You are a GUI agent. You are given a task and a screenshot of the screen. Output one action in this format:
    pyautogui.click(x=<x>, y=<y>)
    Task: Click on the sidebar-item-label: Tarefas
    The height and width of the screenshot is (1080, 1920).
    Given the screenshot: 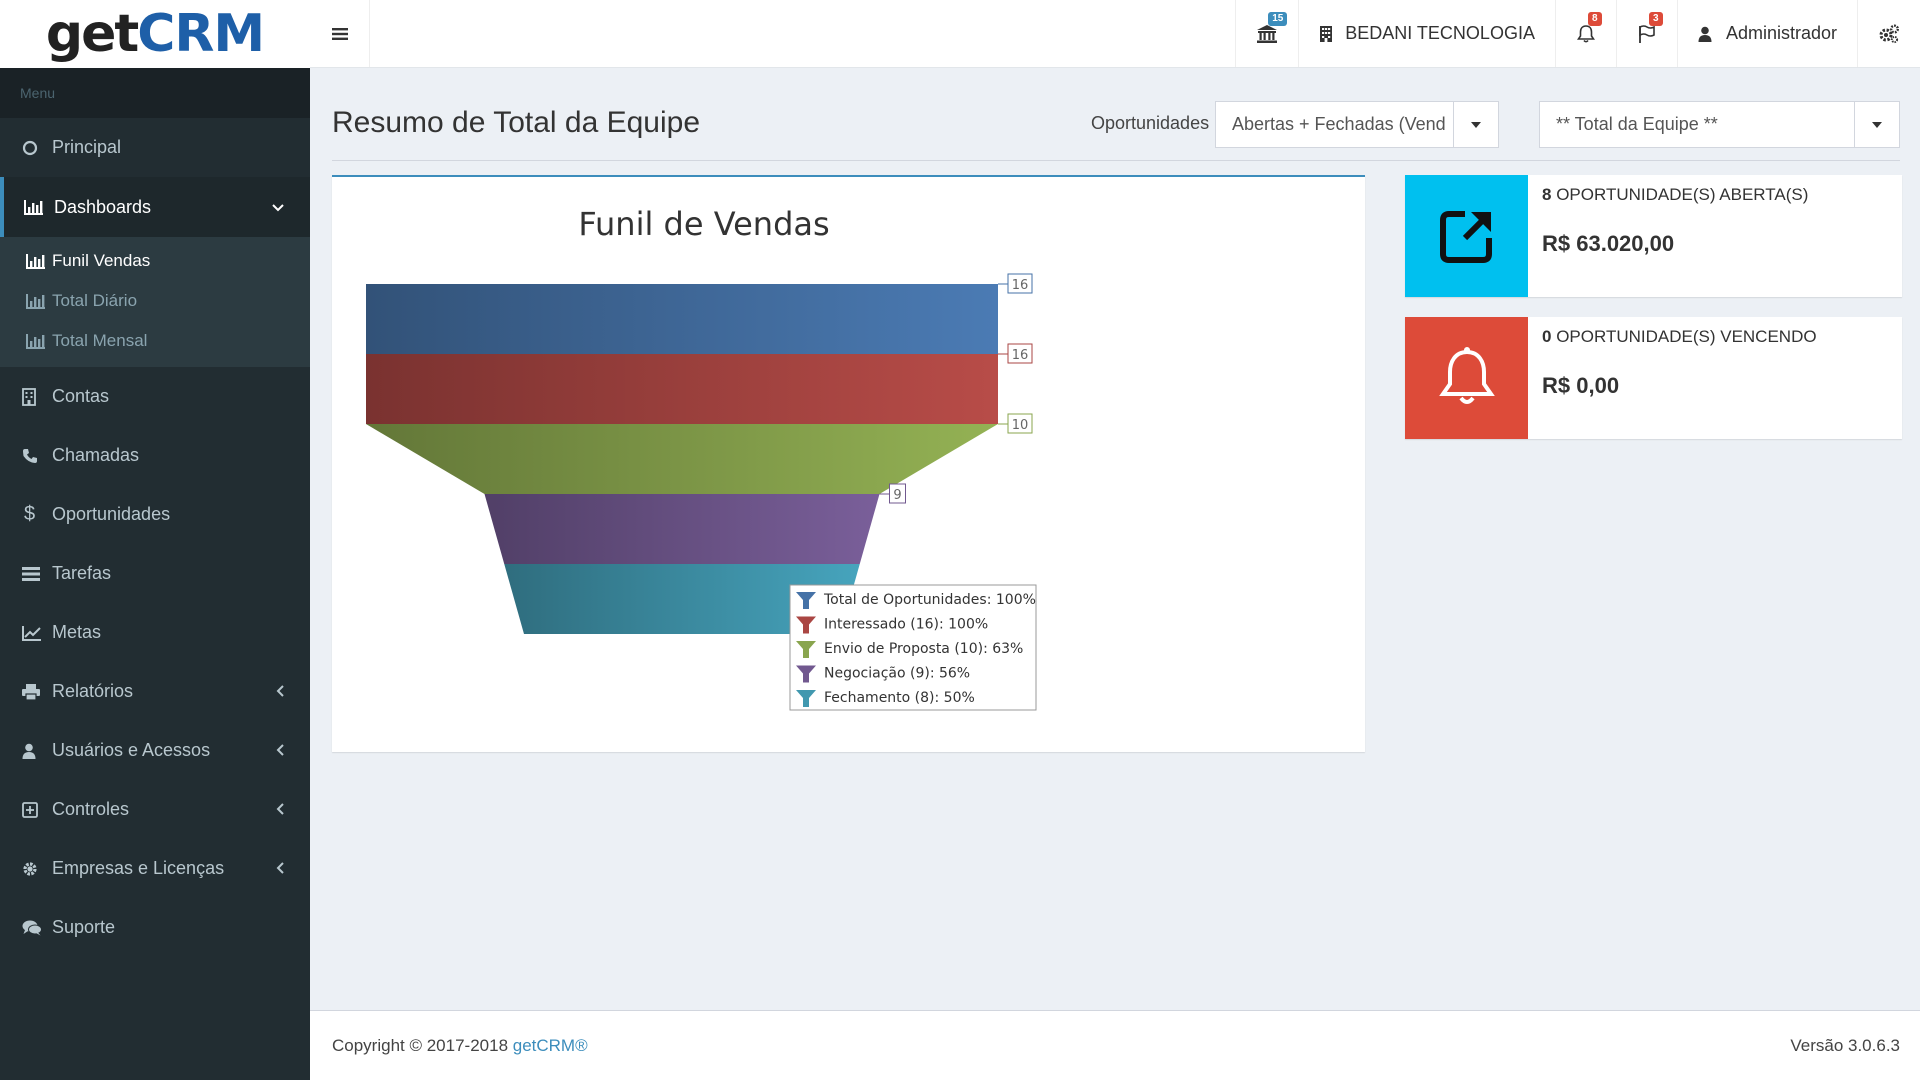 What is the action you would take?
    pyautogui.click(x=82, y=573)
    